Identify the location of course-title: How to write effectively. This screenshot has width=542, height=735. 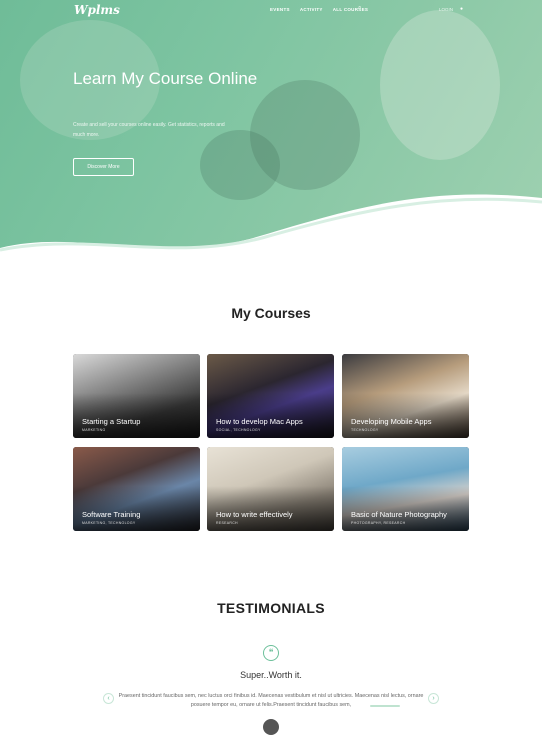
(254, 514).